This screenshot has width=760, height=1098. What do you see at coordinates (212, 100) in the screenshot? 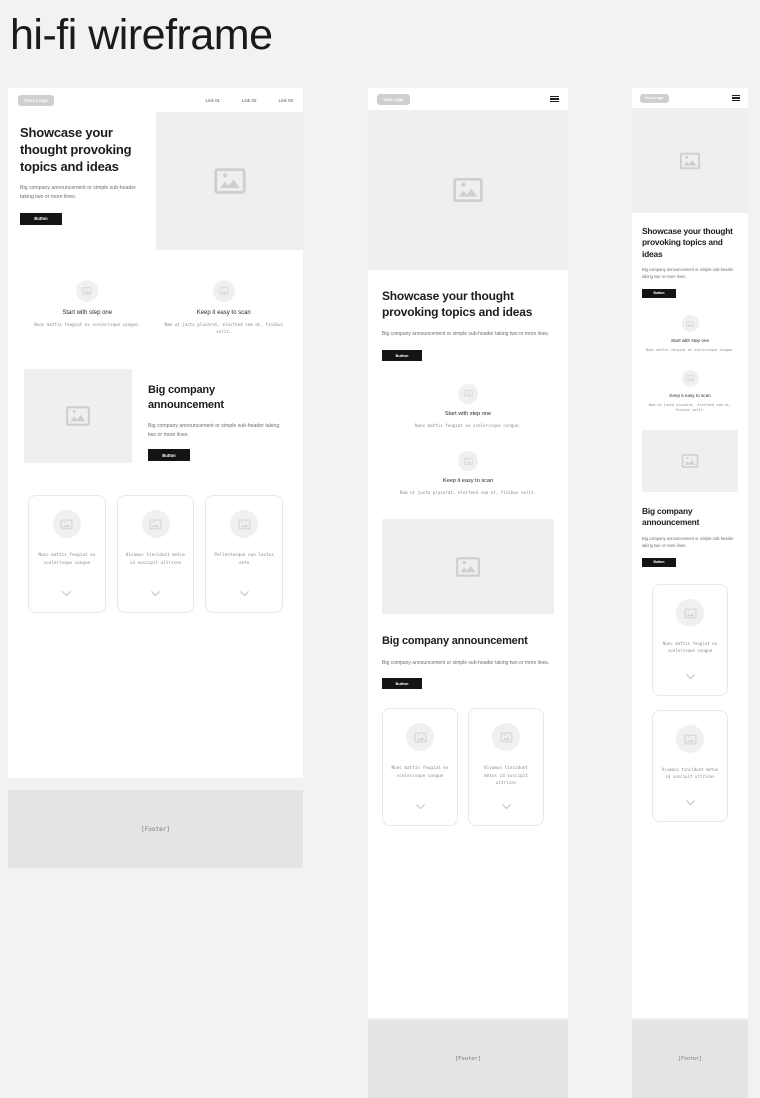
I see `nav-link-01: Link 01` at bounding box center [212, 100].